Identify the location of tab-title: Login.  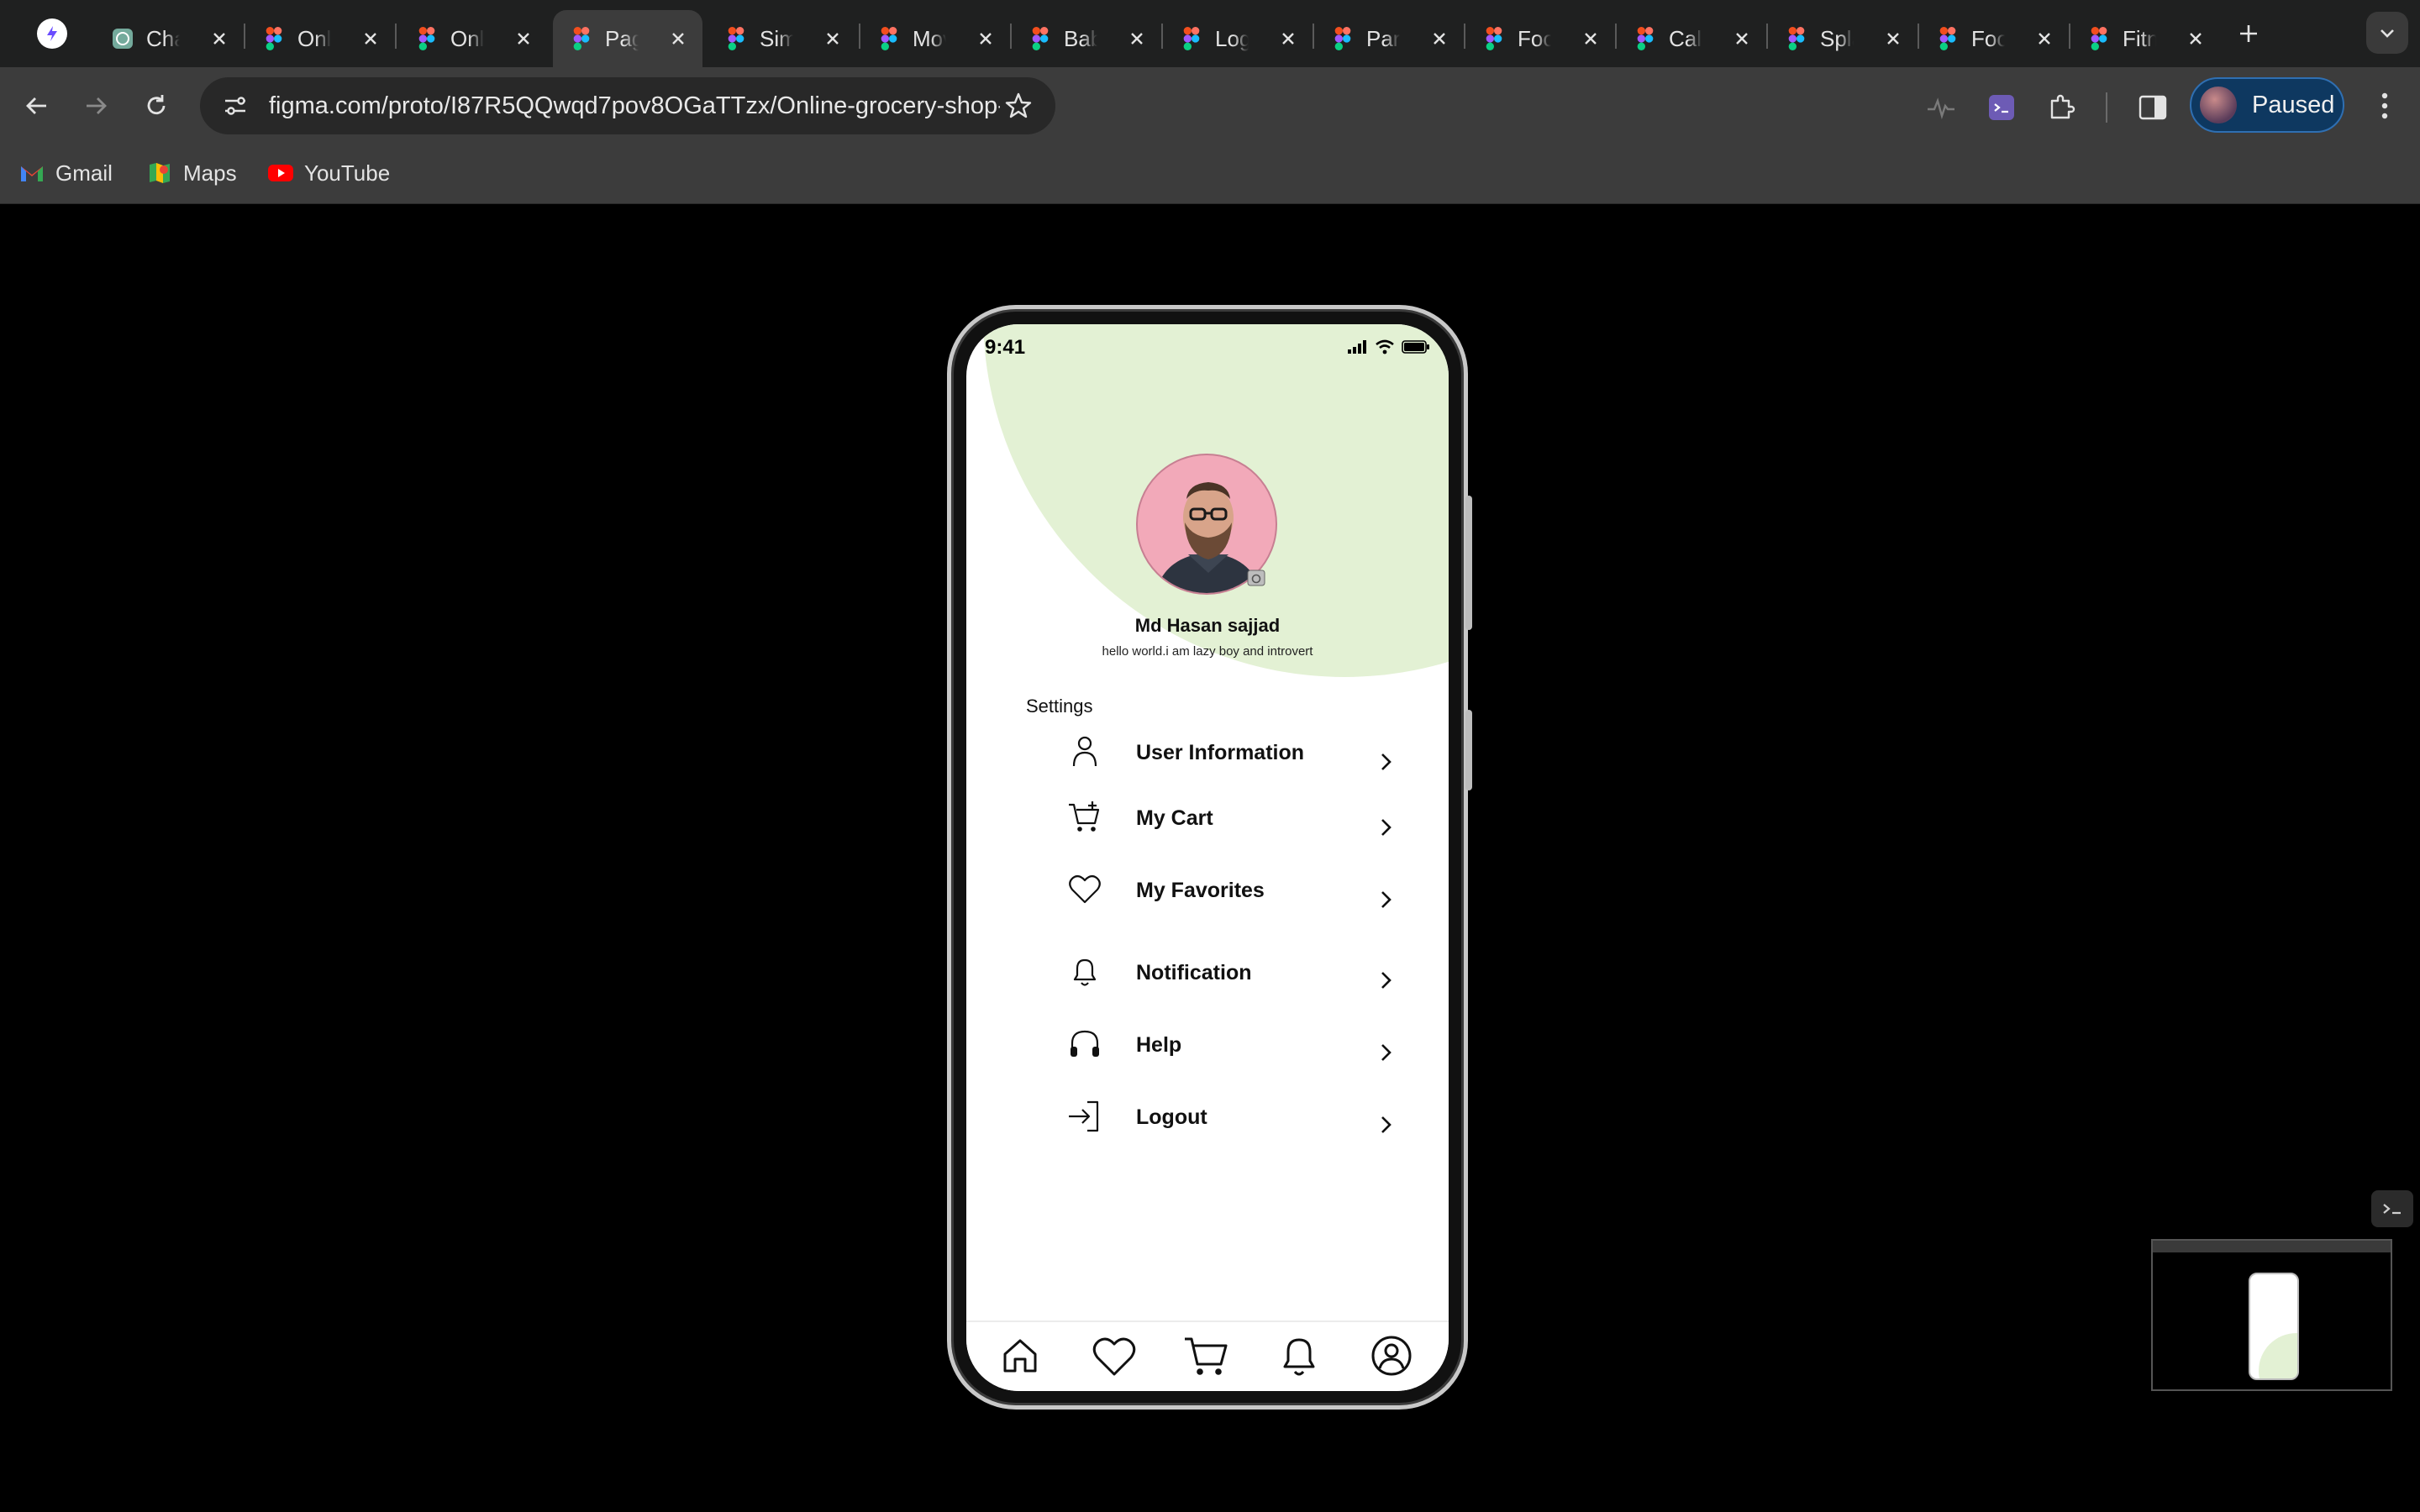
(1232, 38).